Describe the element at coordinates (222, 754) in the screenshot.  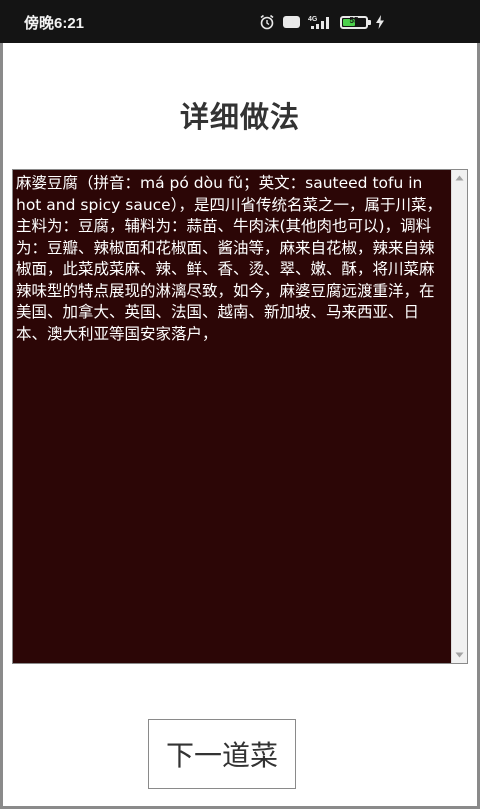
I see `next-dish-button: 下一道菜` at that location.